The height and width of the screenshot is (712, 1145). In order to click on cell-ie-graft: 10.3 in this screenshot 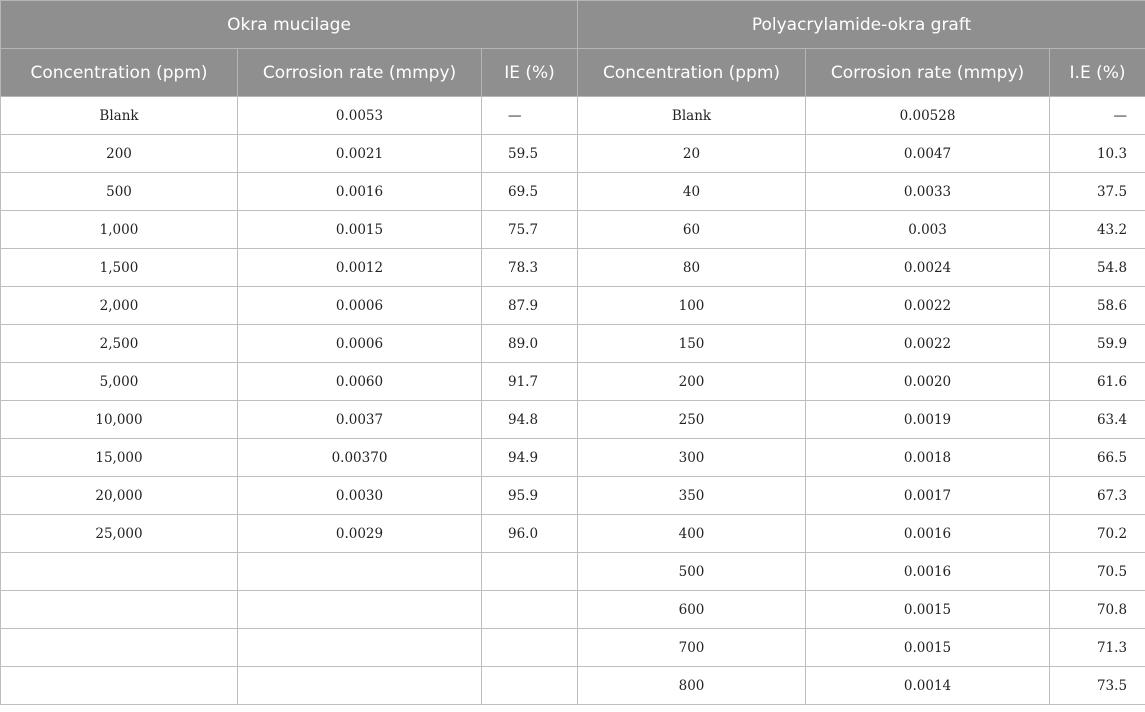, I will do `click(1097, 153)`.